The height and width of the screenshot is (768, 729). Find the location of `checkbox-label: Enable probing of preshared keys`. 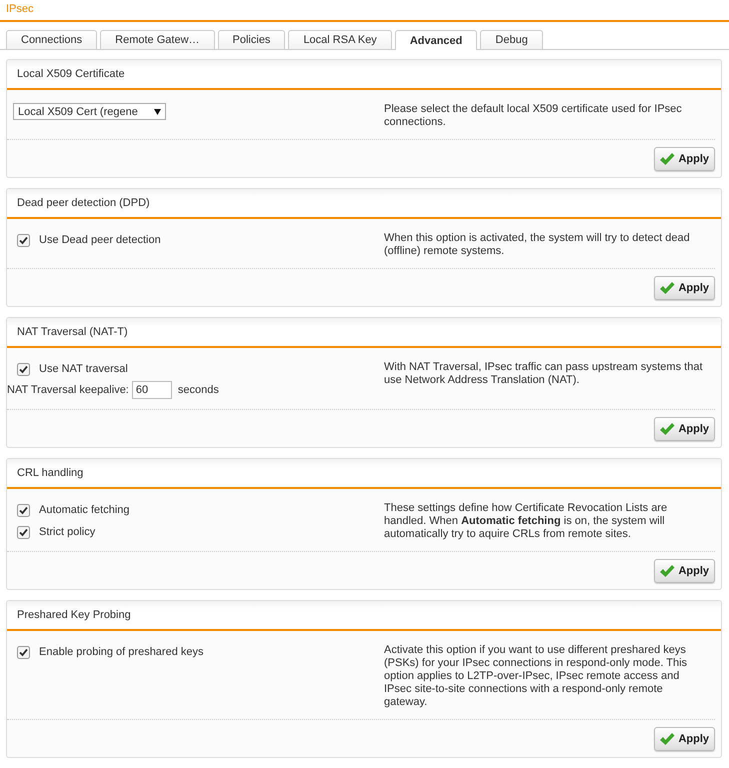

checkbox-label: Enable probing of preshared keys is located at coordinates (121, 652).